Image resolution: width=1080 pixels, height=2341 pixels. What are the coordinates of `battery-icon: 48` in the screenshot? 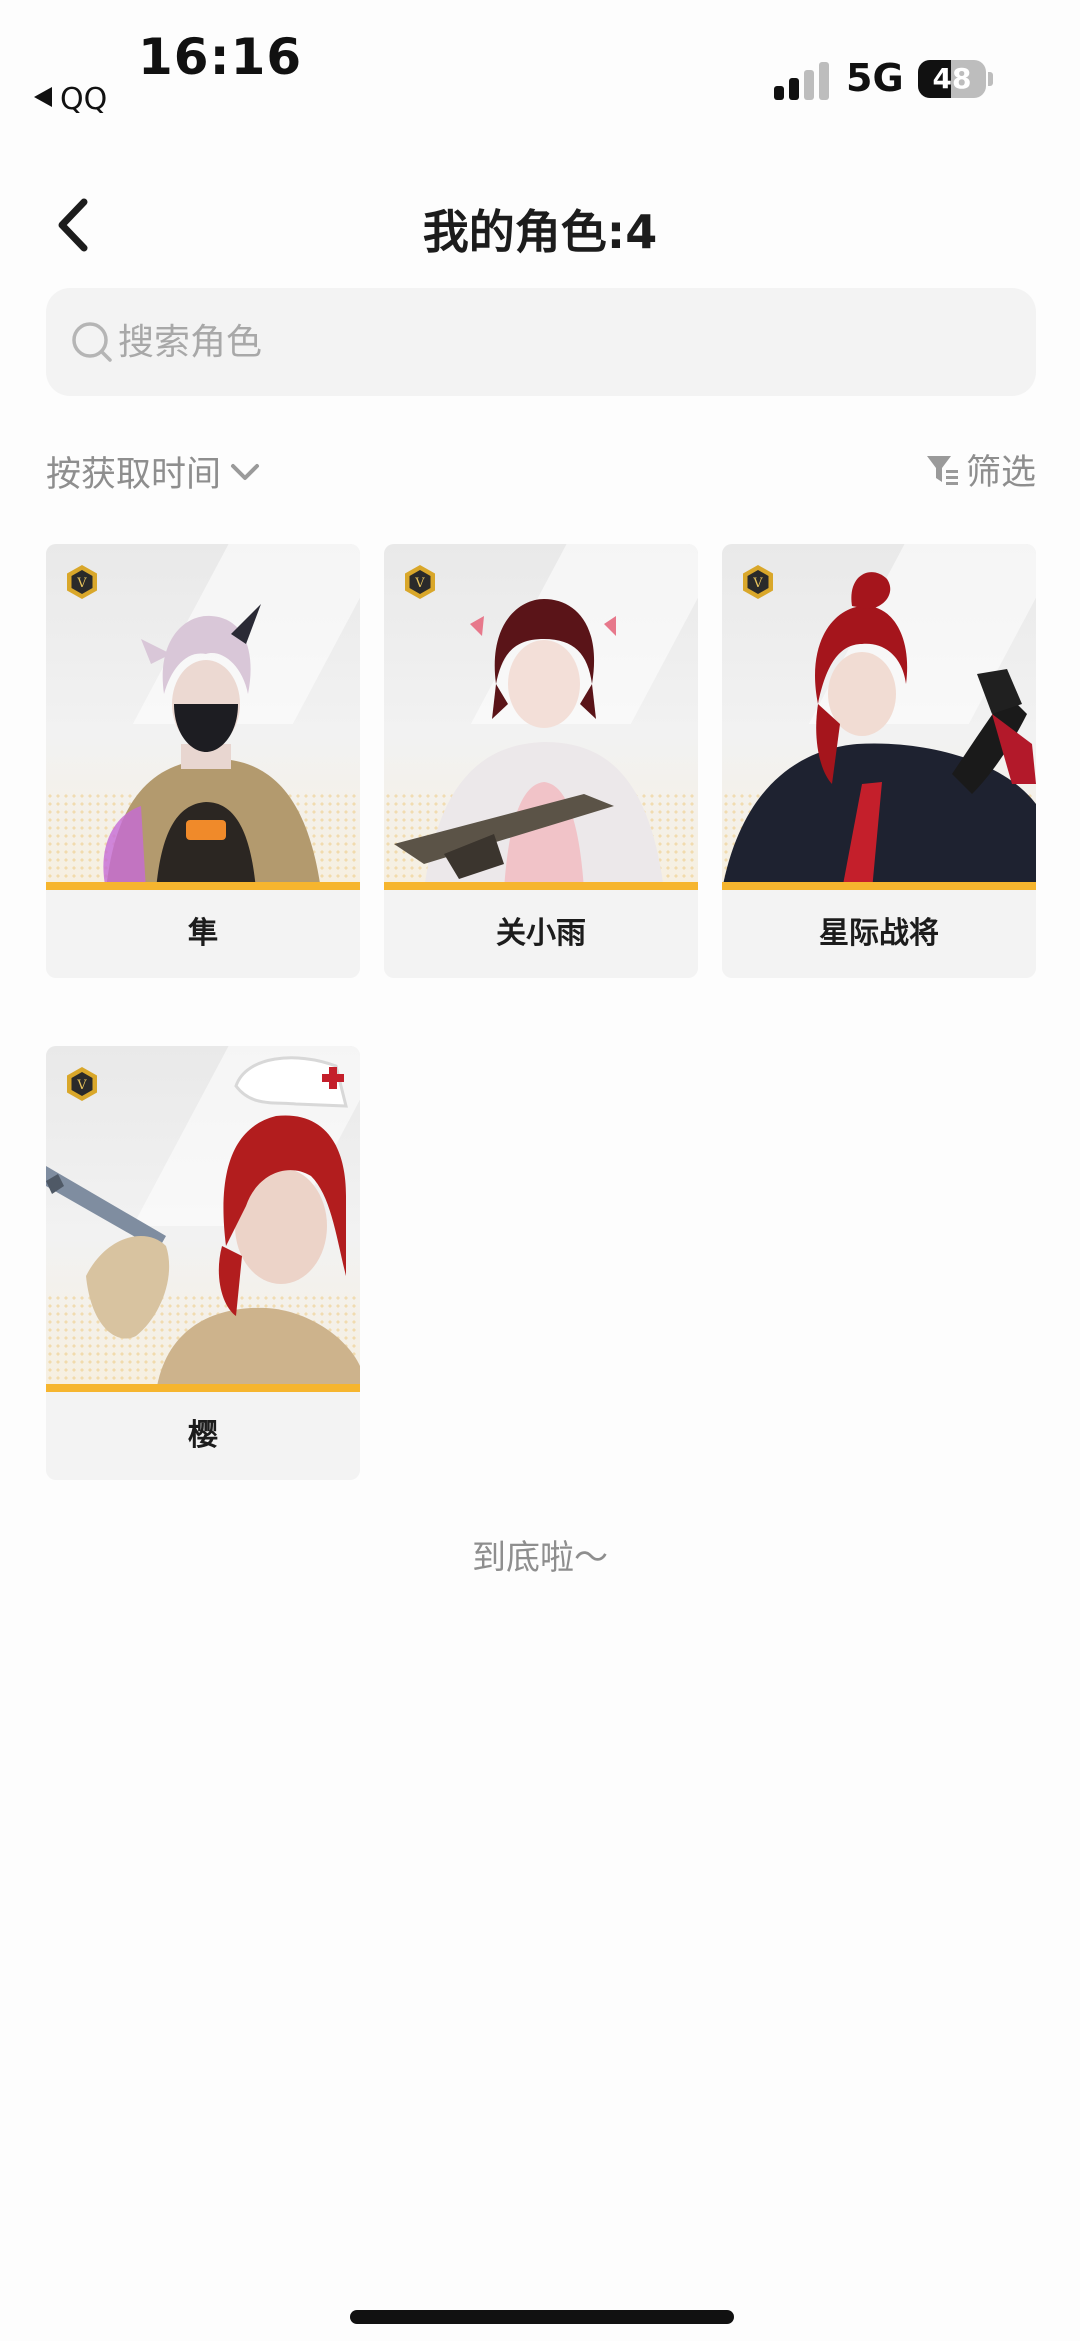 It's located at (952, 79).